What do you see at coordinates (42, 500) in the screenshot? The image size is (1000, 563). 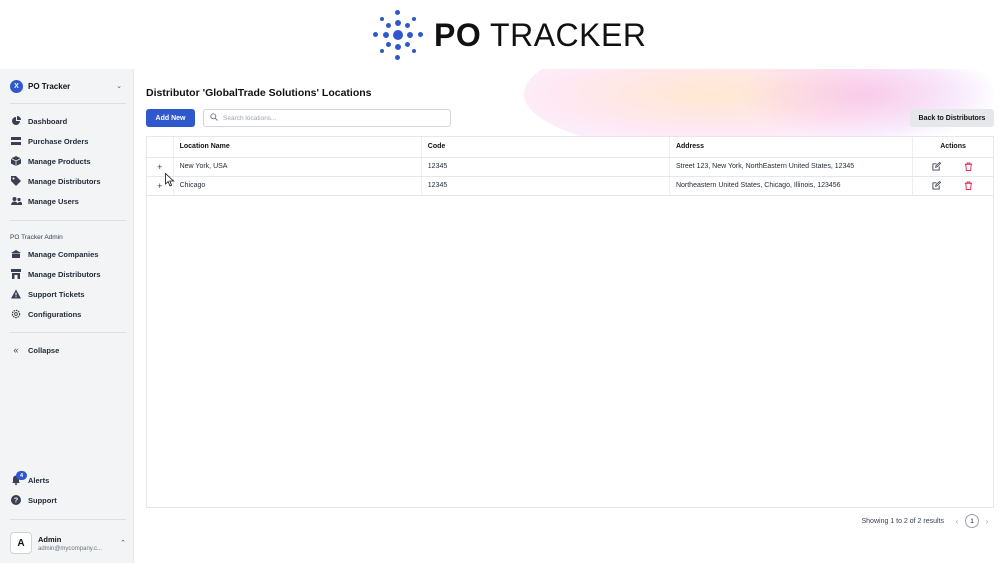 I see `sidebar-item-label: Support` at bounding box center [42, 500].